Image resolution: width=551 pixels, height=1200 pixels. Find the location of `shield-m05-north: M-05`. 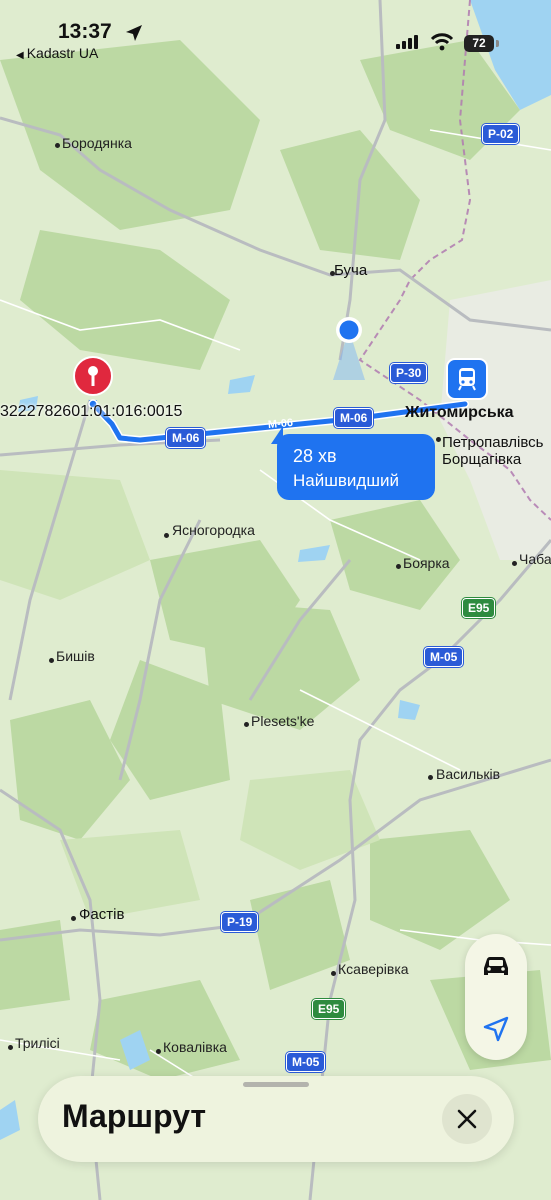

shield-m05-north: M-05 is located at coordinates (444, 657).